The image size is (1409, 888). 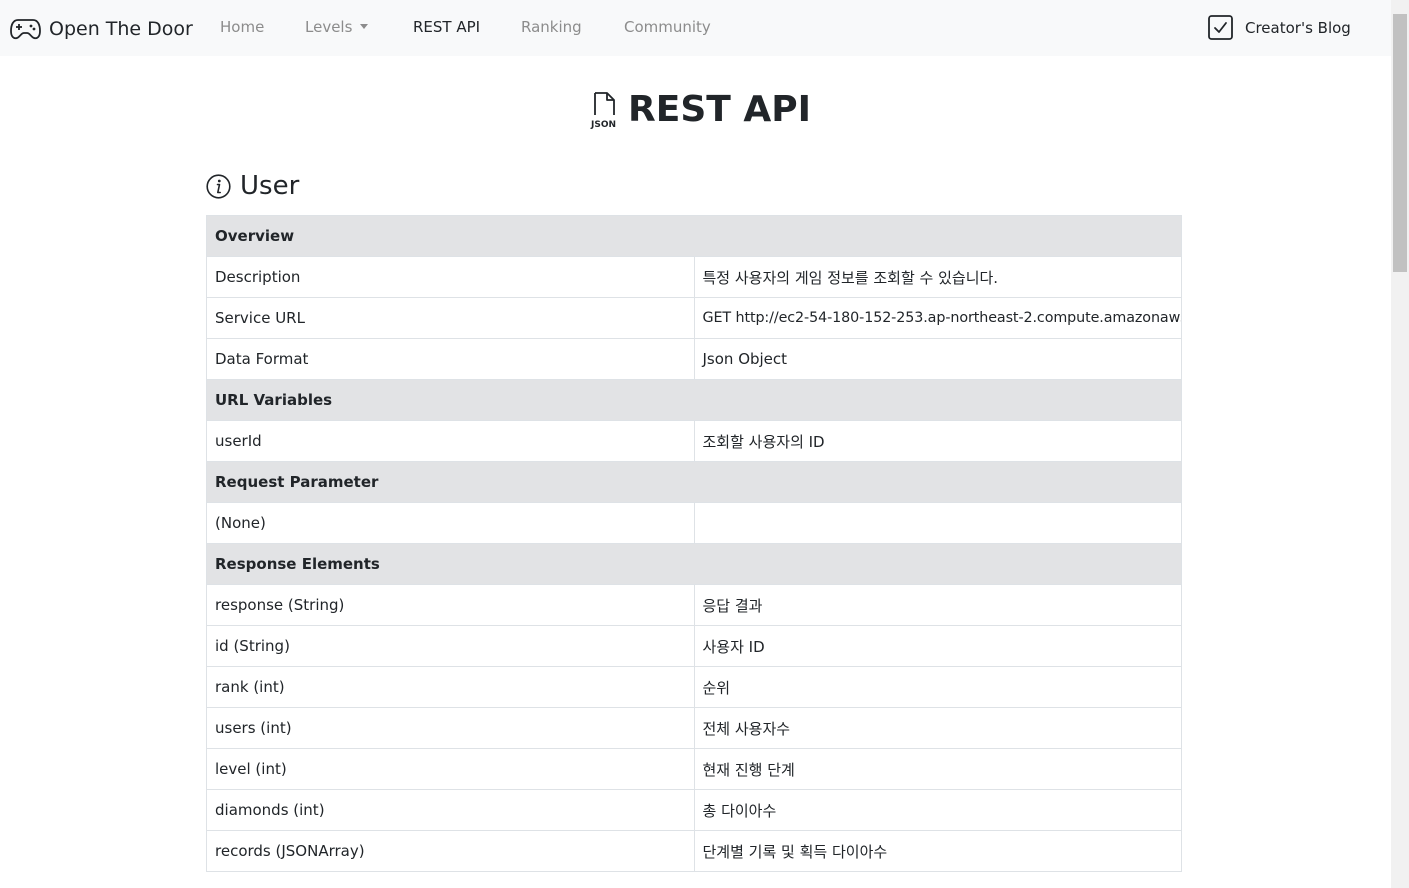 I want to click on page-title: JSON REST API, so click(x=700, y=110).